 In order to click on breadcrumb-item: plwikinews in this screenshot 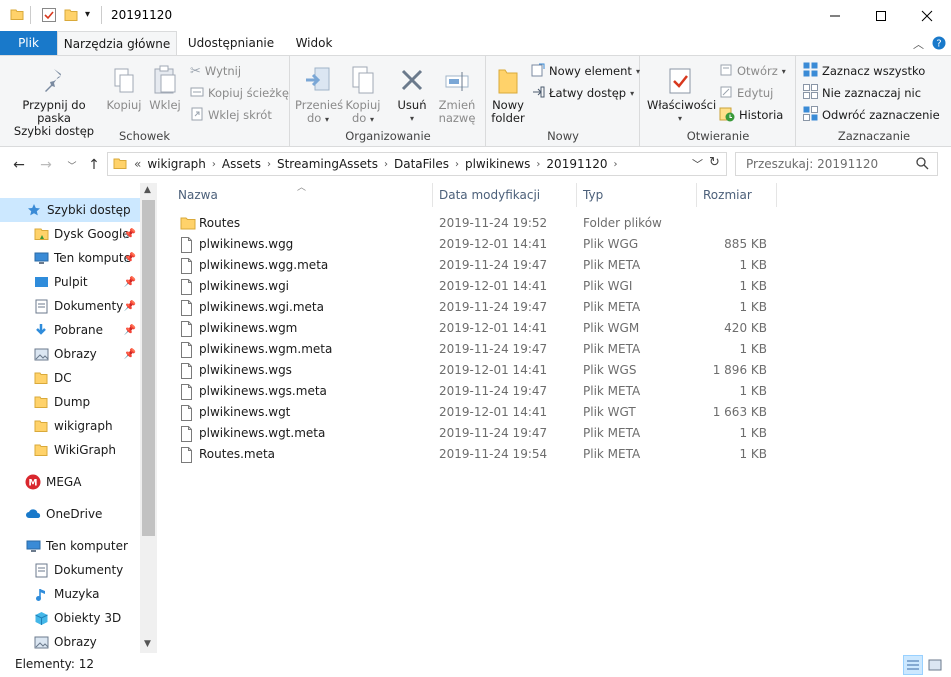, I will do `click(497, 164)`.